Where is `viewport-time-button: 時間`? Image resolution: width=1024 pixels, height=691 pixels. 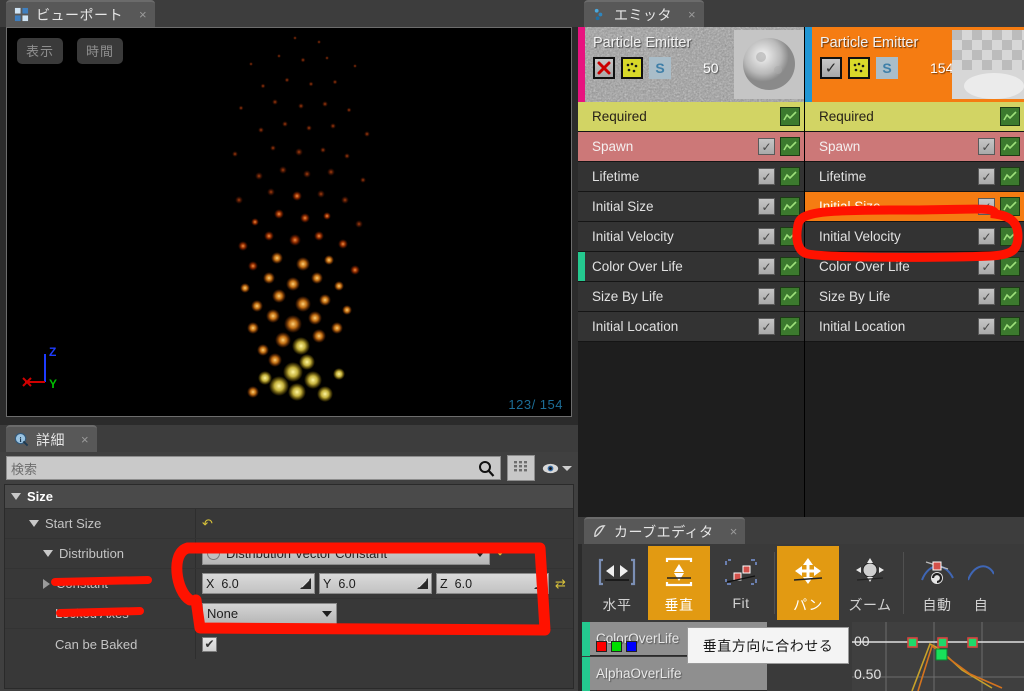 viewport-time-button: 時間 is located at coordinates (100, 51).